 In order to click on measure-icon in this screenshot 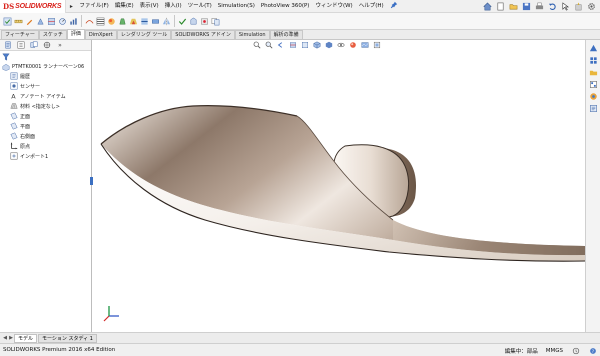, I will do `click(18, 21)`.